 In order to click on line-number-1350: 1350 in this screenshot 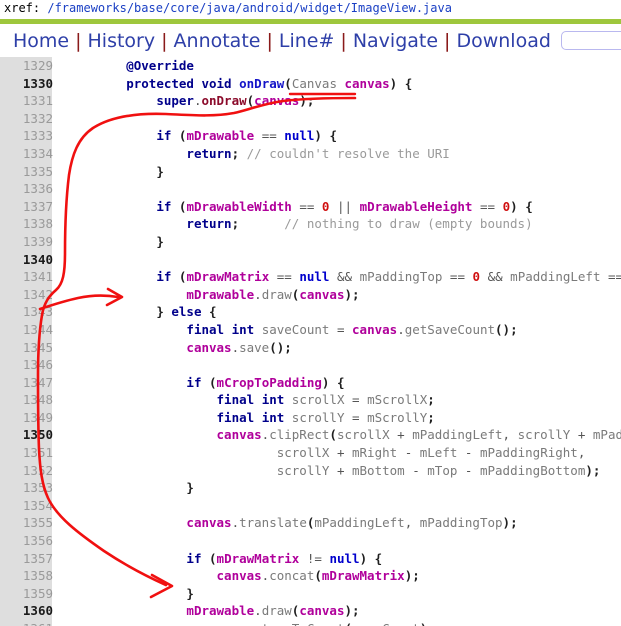, I will do `click(30, 435)`.